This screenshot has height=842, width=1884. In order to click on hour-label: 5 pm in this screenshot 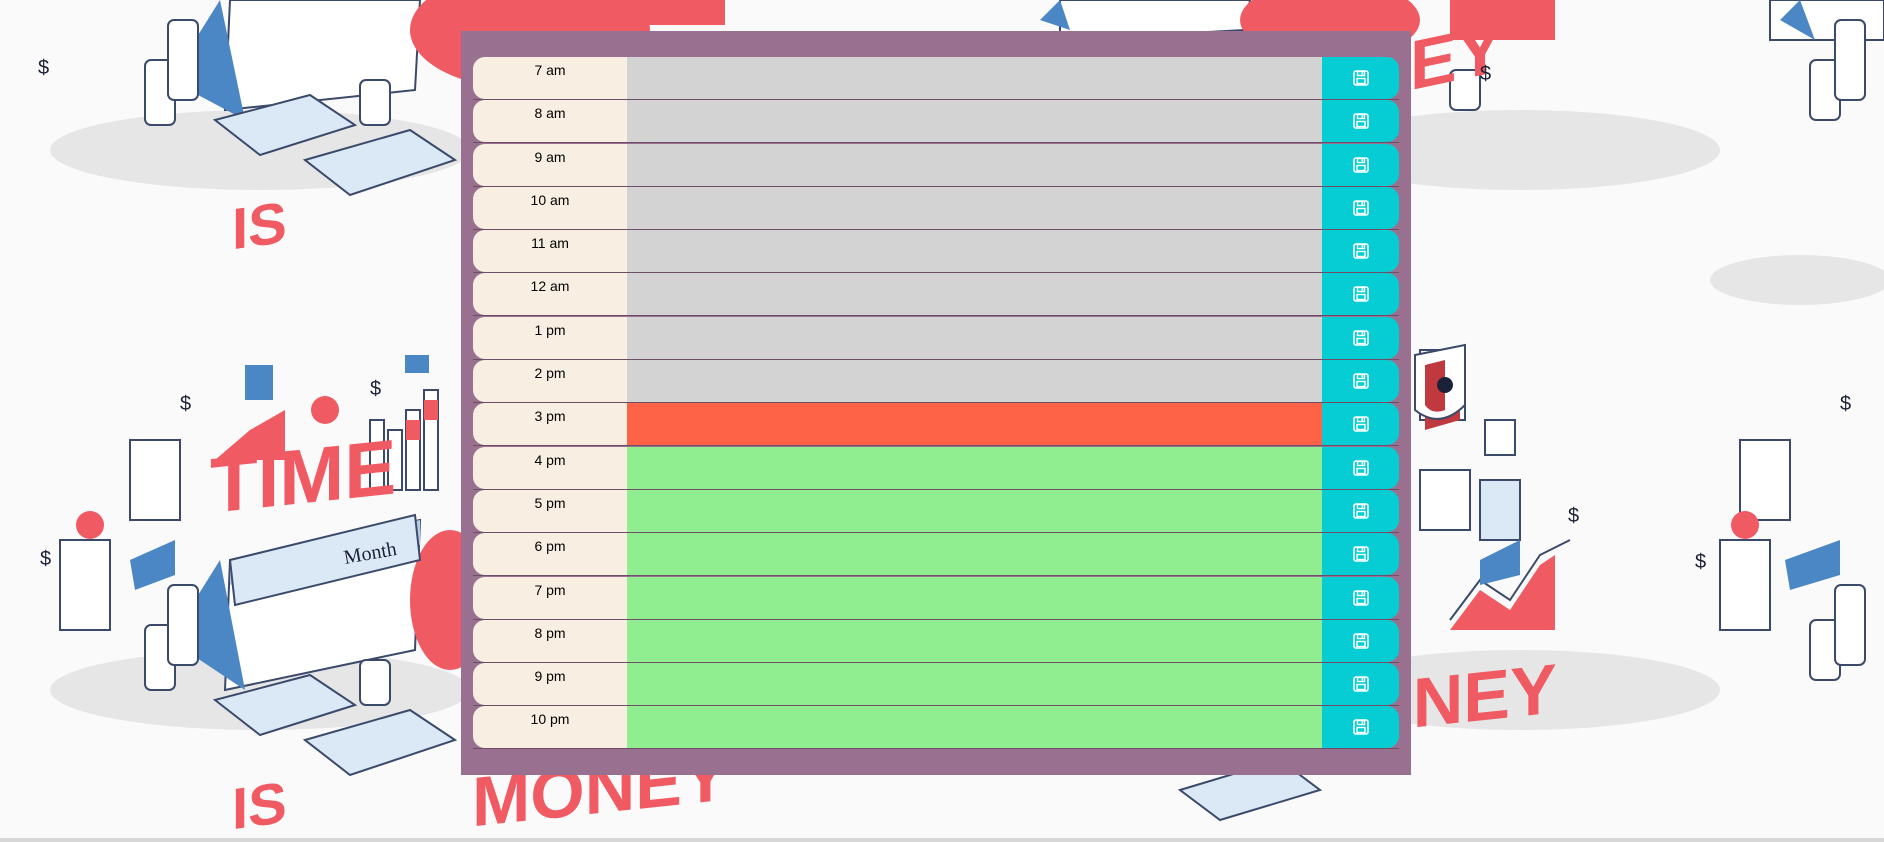, I will do `click(550, 510)`.